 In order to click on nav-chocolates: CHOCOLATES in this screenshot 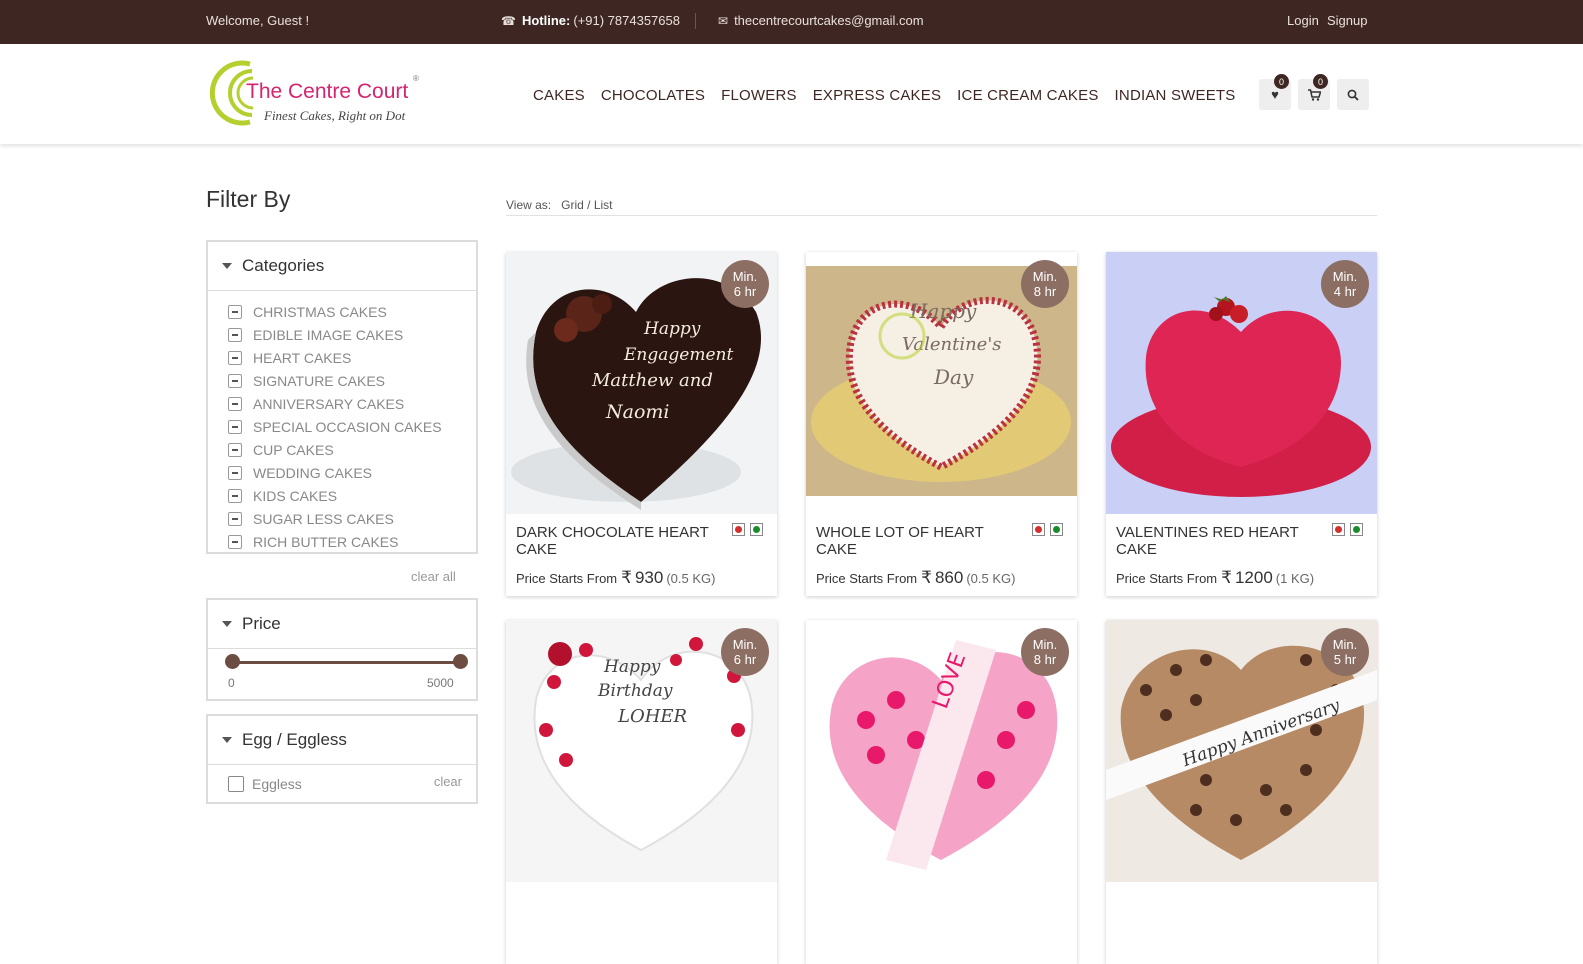, I will do `click(653, 95)`.